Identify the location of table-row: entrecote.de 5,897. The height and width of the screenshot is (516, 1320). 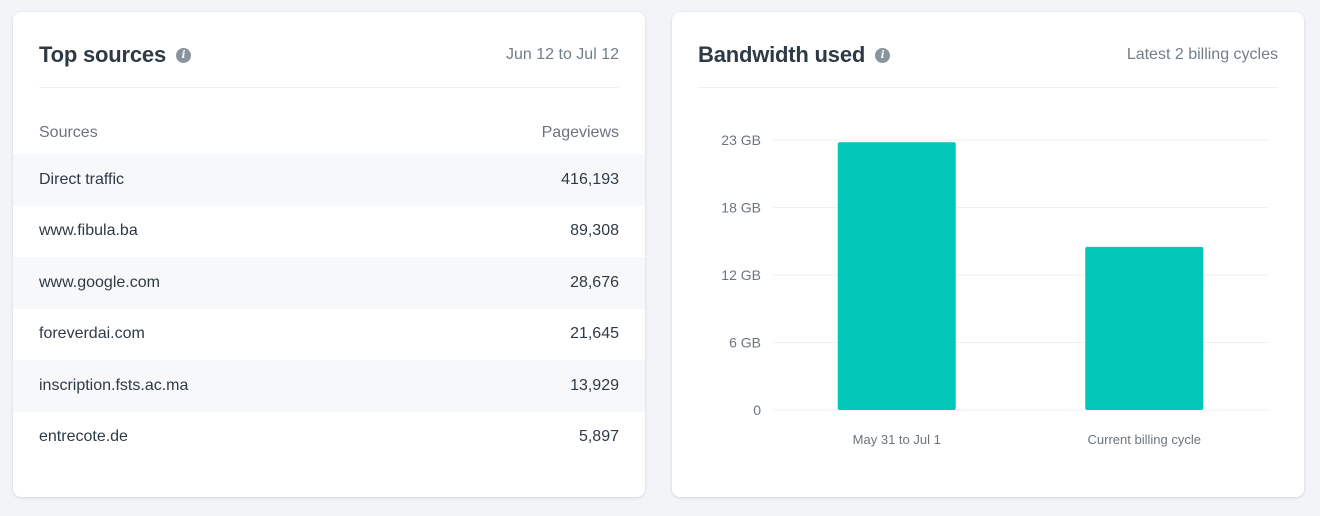
(329, 438).